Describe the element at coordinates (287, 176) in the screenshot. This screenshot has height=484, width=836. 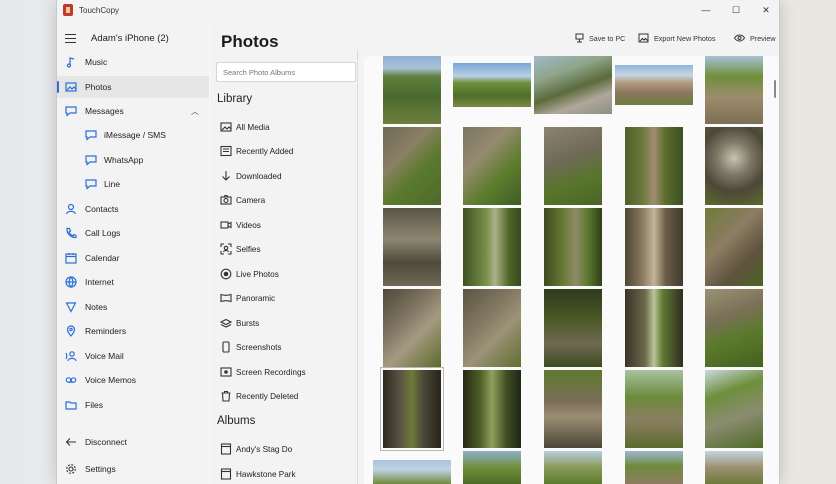
I see `album-item-downloaded: Downloaded` at that location.